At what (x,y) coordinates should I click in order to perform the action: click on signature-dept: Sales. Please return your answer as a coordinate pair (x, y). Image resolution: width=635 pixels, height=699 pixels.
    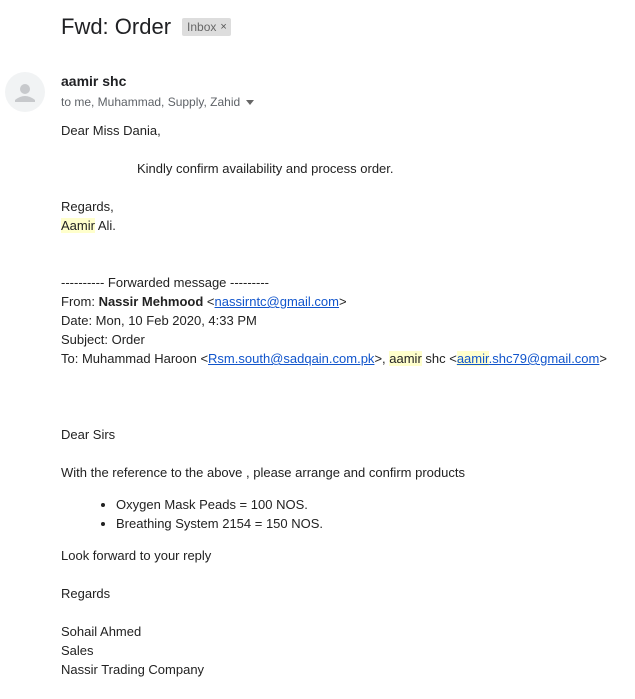
    Looking at the image, I should click on (77, 650).